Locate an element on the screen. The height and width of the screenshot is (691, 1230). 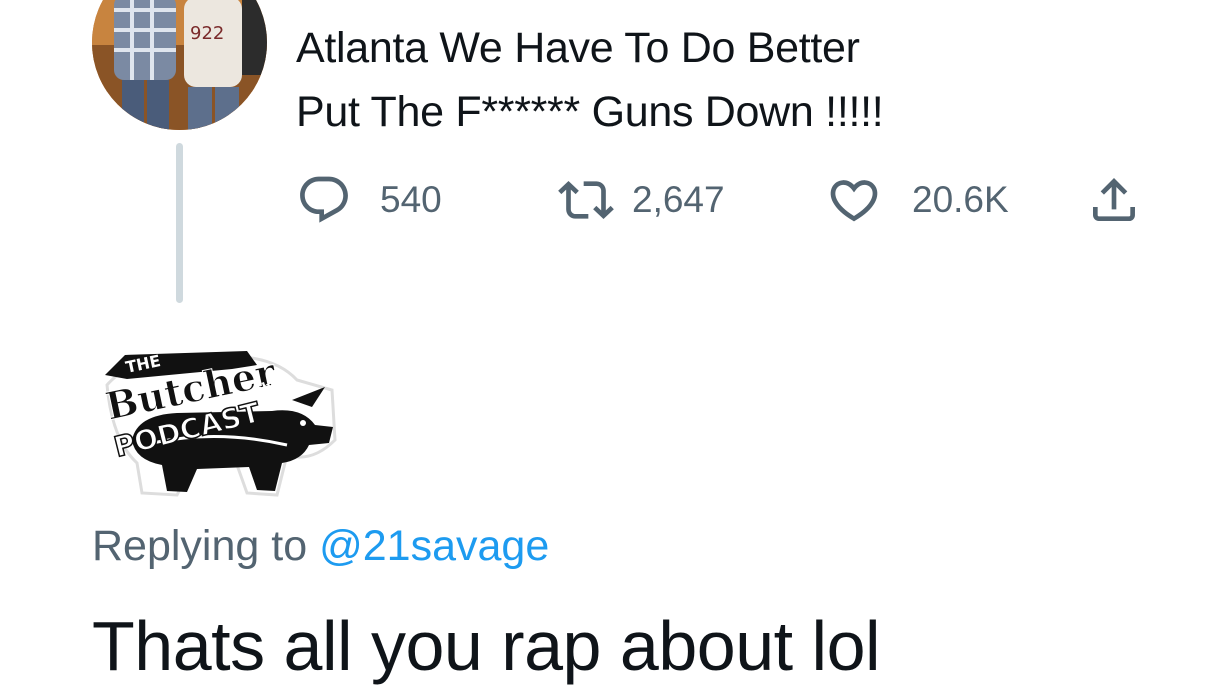
replying-to-handle-link: @21savage is located at coordinates (434, 546).